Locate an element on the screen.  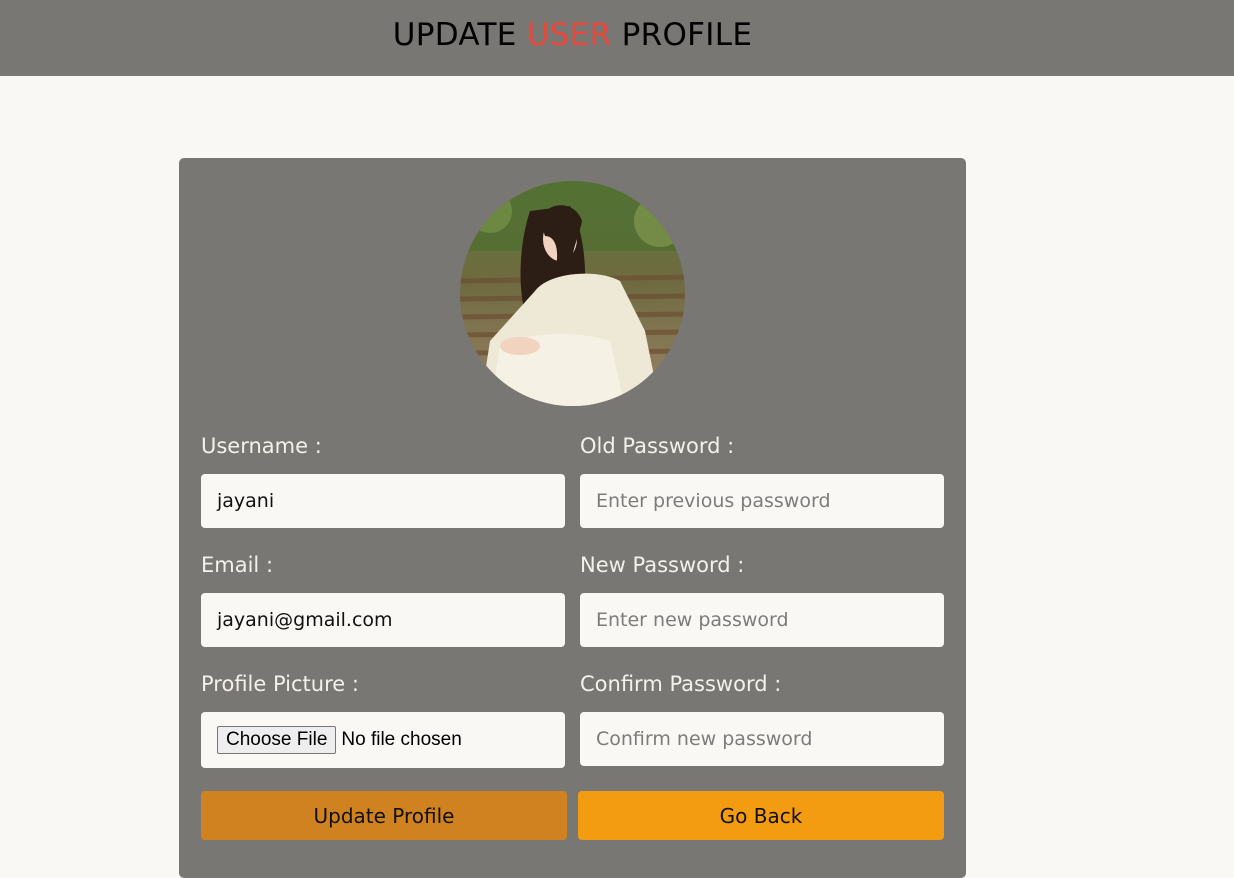
username-input: jayani is located at coordinates (383, 501).